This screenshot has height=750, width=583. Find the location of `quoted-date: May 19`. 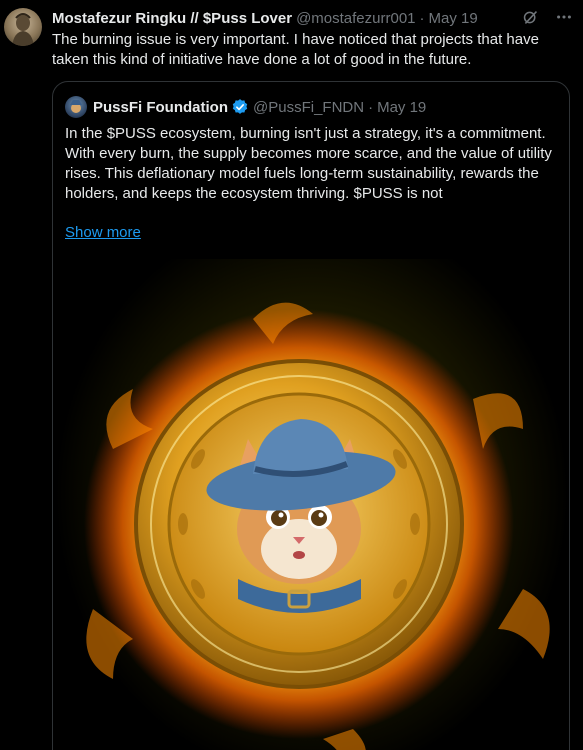

quoted-date: May 19 is located at coordinates (401, 107).